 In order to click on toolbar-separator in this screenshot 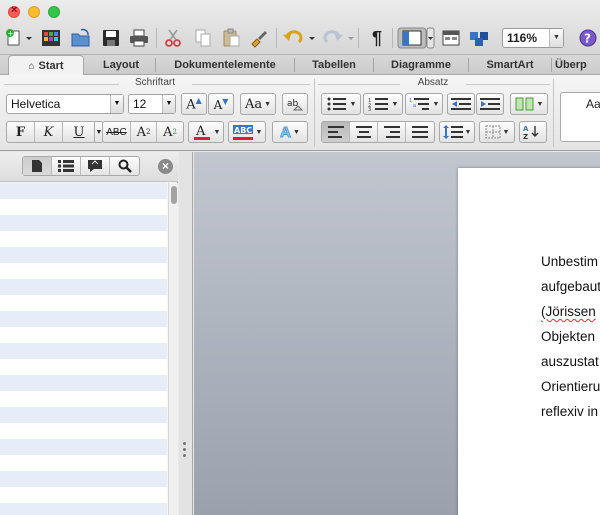, I will do `click(358, 38)`.